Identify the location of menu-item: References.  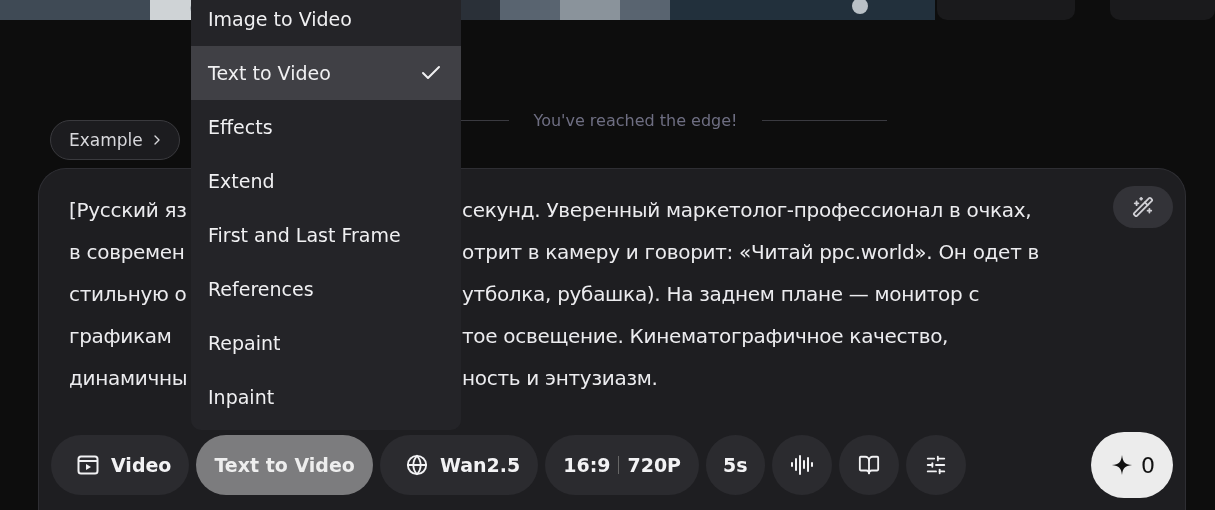
(326, 289).